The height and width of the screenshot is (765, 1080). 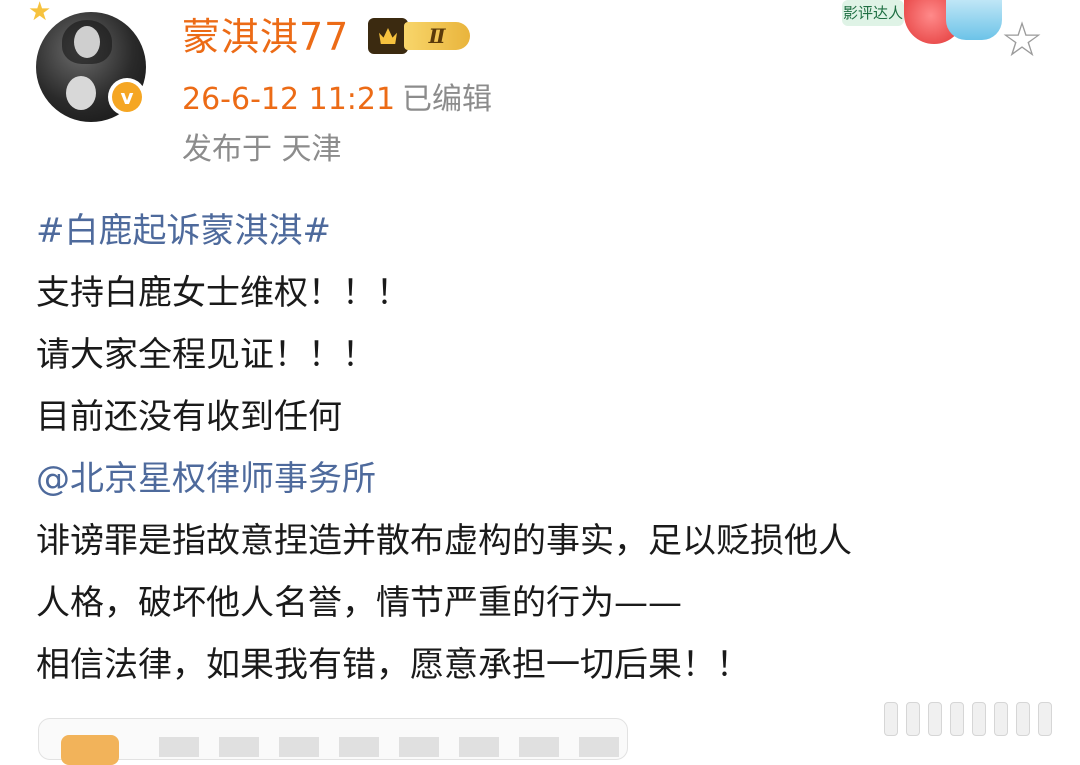 I want to click on star-outline-icon: ☆, so click(x=1022, y=40).